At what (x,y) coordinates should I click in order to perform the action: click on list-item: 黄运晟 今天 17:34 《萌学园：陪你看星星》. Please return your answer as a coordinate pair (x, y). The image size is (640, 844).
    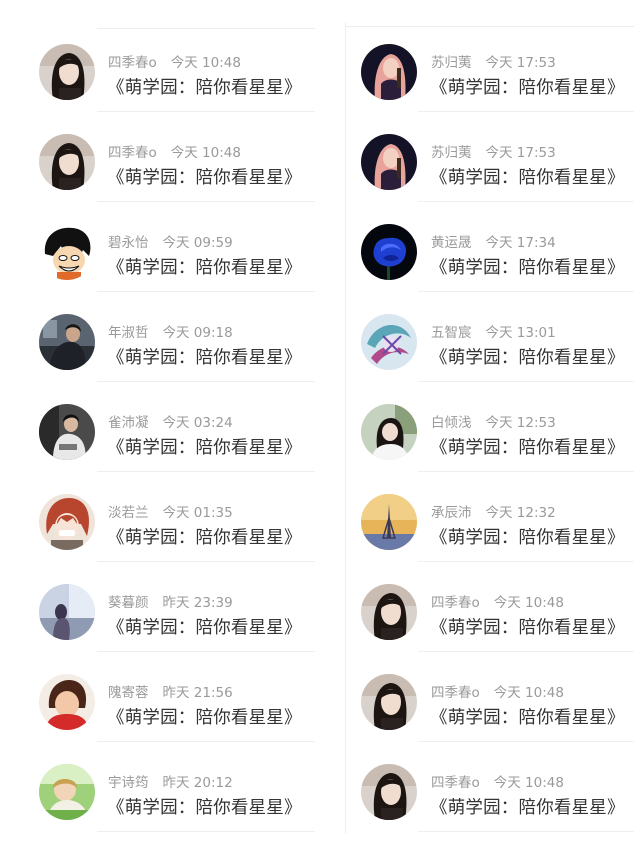
    Looking at the image, I should click on (490, 247).